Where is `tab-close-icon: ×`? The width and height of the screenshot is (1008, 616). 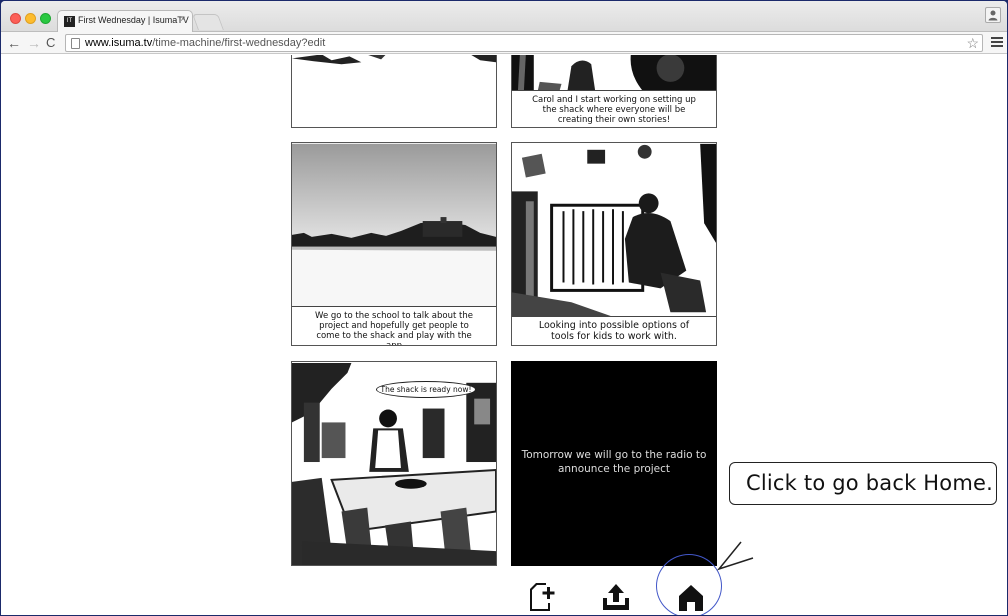
tab-close-icon: × is located at coordinates (183, 19).